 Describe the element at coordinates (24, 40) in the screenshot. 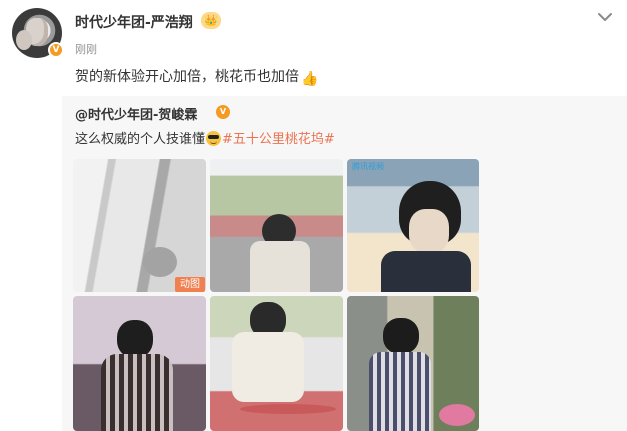

I see `avatar-hand` at that location.